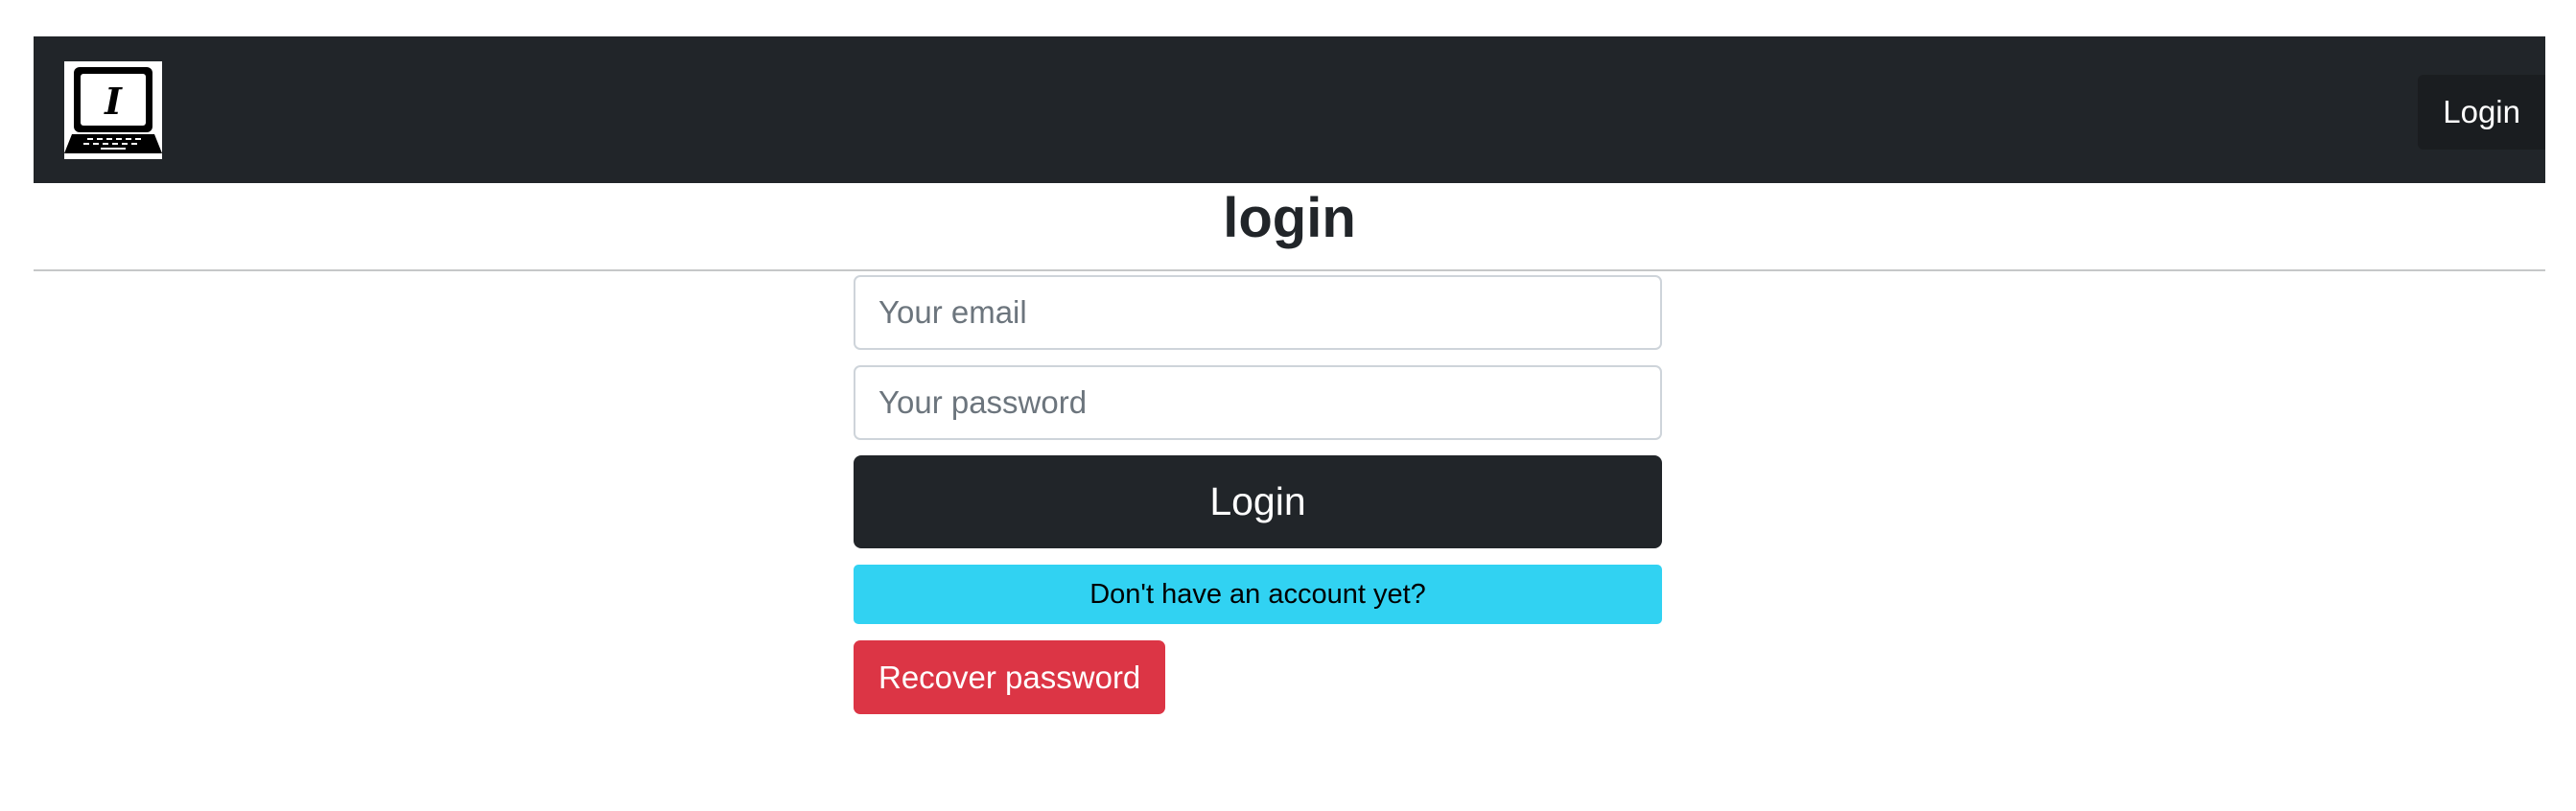 The height and width of the screenshot is (811, 2576). I want to click on password-input, so click(1258, 403).